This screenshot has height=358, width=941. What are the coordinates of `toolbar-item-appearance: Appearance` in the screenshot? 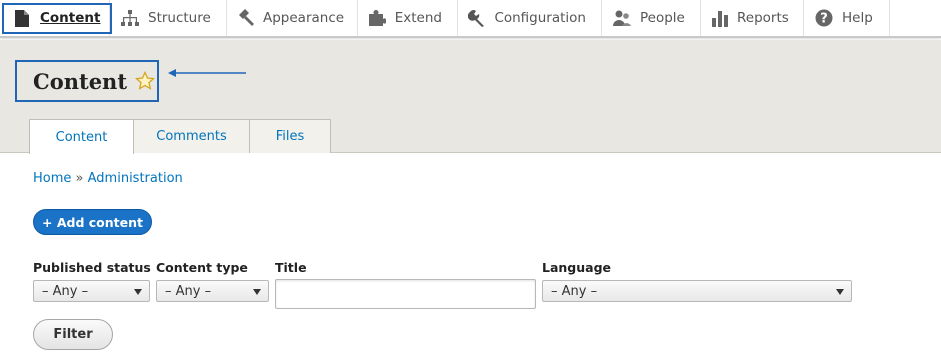 It's located at (292, 18).